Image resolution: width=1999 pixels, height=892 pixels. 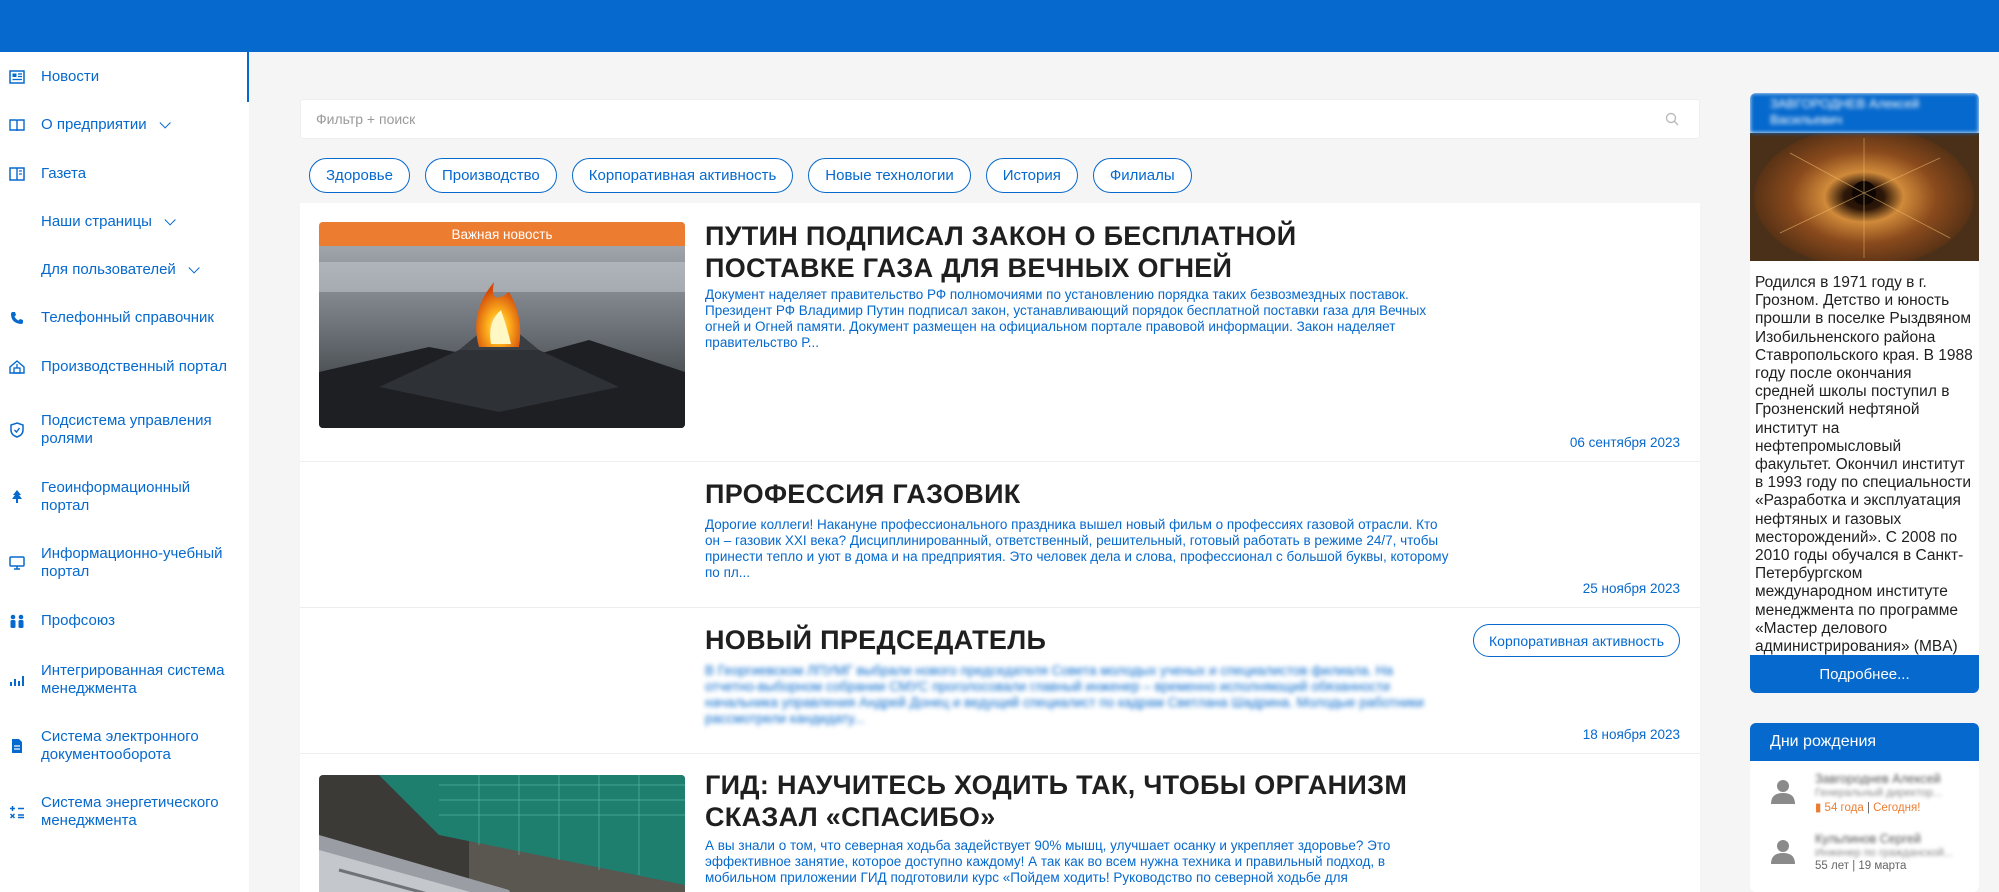 What do you see at coordinates (64, 173) in the screenshot?
I see `sidebar-item-label: Газета` at bounding box center [64, 173].